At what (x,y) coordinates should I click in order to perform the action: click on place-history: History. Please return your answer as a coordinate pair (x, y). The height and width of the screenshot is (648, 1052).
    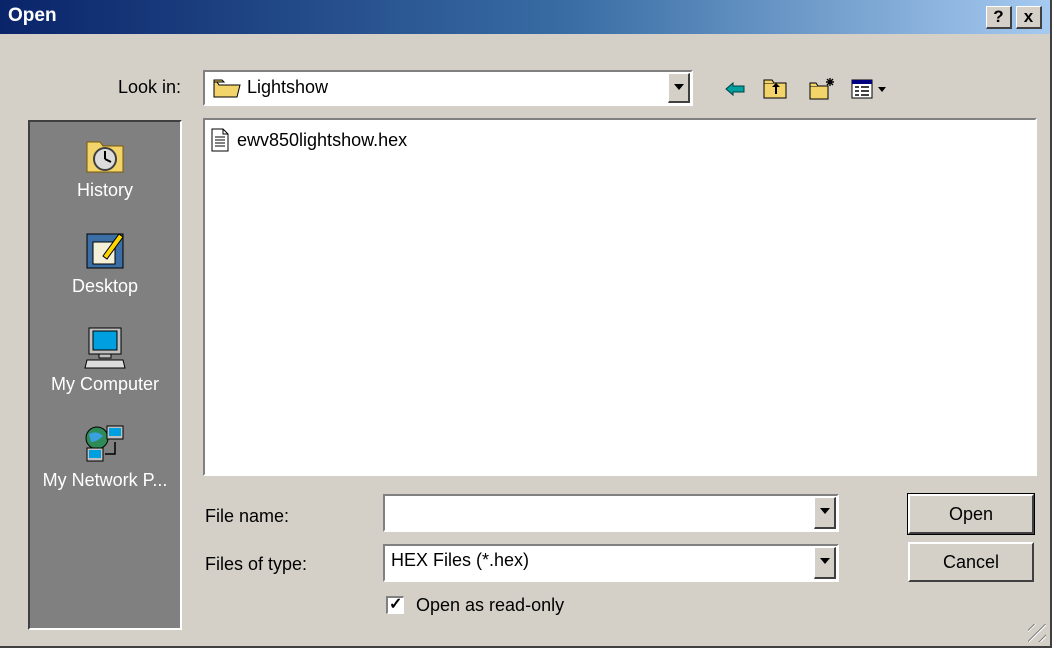
    Looking at the image, I should click on (105, 166).